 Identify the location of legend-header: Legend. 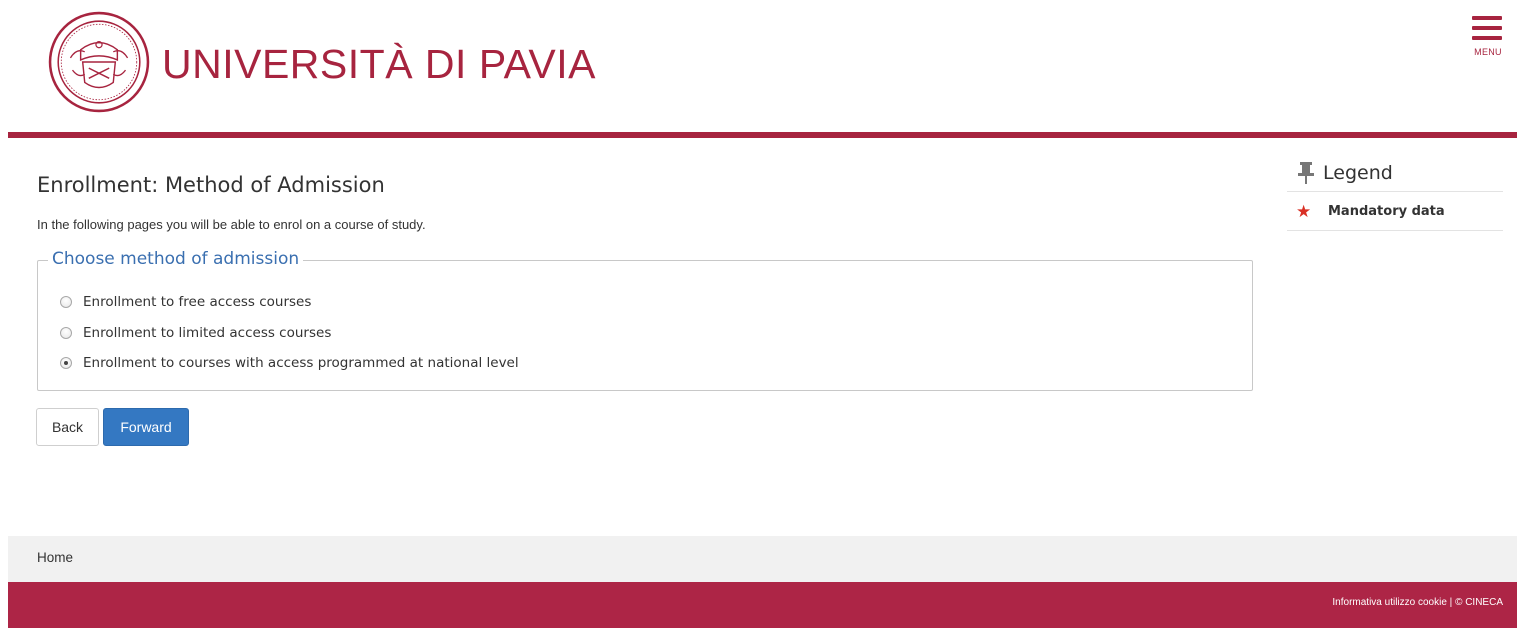
(1395, 173).